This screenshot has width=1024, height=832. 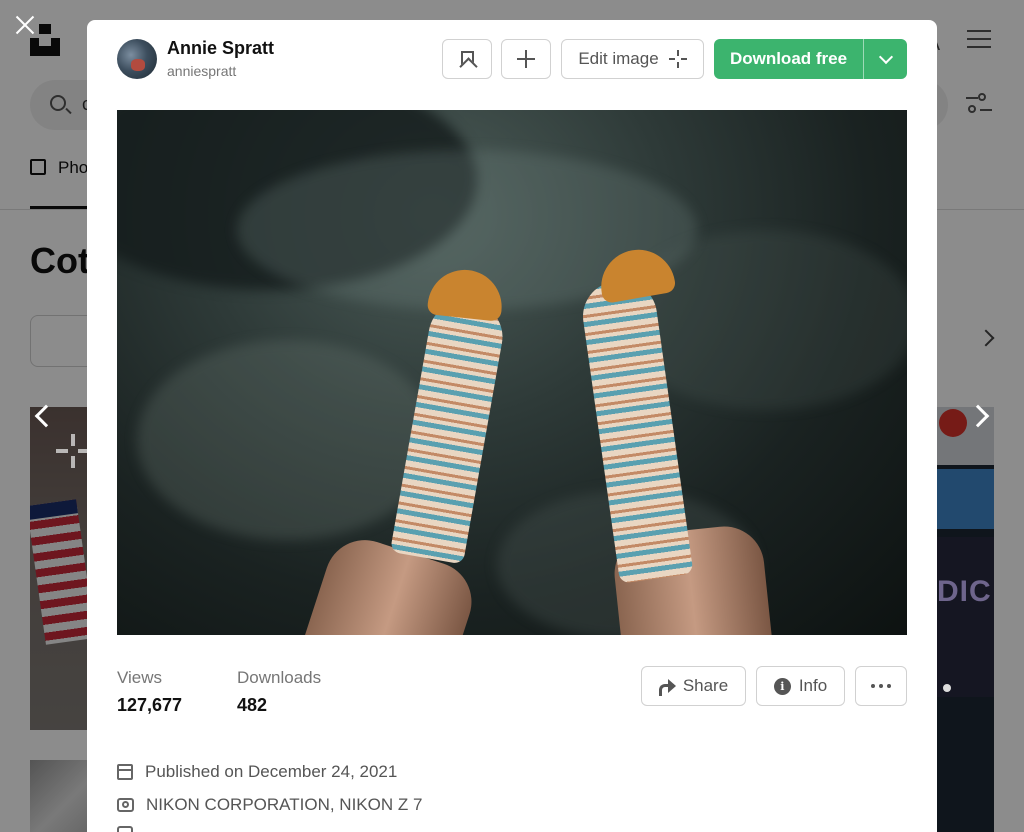 I want to click on add-to-collection-button, so click(x=526, y=59).